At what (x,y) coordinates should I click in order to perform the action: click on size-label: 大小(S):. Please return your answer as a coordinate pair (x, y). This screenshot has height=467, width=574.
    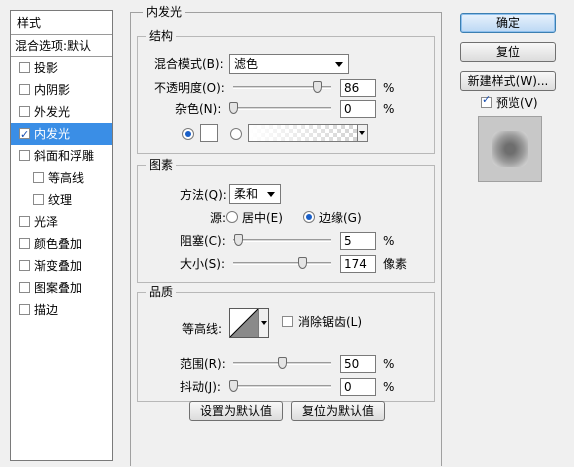
    Looking at the image, I should click on (203, 264).